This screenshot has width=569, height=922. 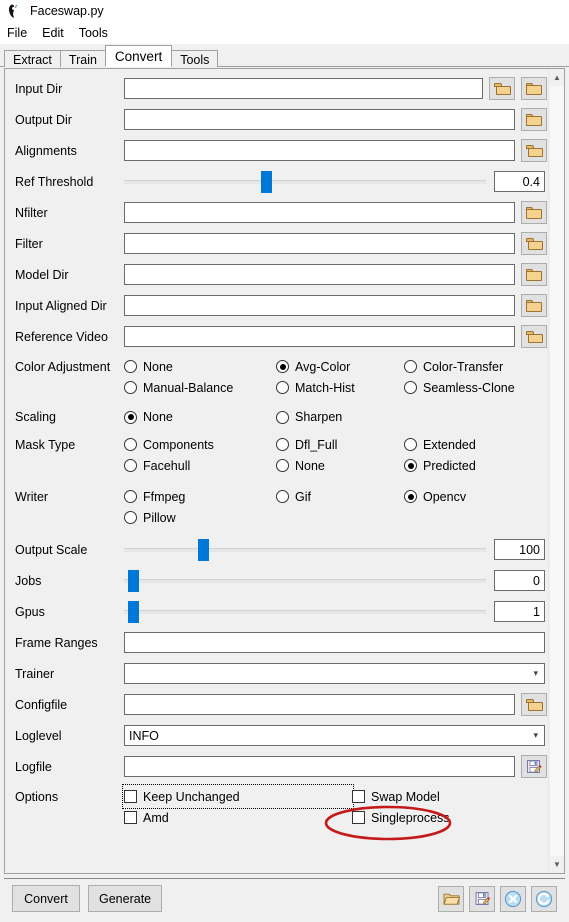 I want to click on tab-tools: Tools, so click(x=195, y=58).